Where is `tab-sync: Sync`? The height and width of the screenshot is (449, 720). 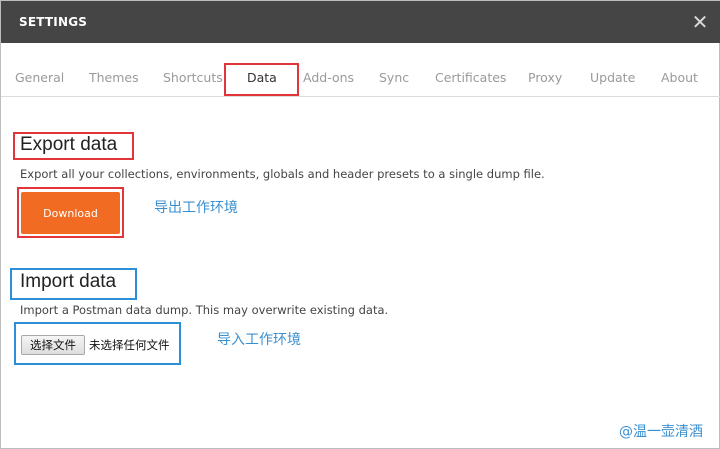
tab-sync: Sync is located at coordinates (394, 77).